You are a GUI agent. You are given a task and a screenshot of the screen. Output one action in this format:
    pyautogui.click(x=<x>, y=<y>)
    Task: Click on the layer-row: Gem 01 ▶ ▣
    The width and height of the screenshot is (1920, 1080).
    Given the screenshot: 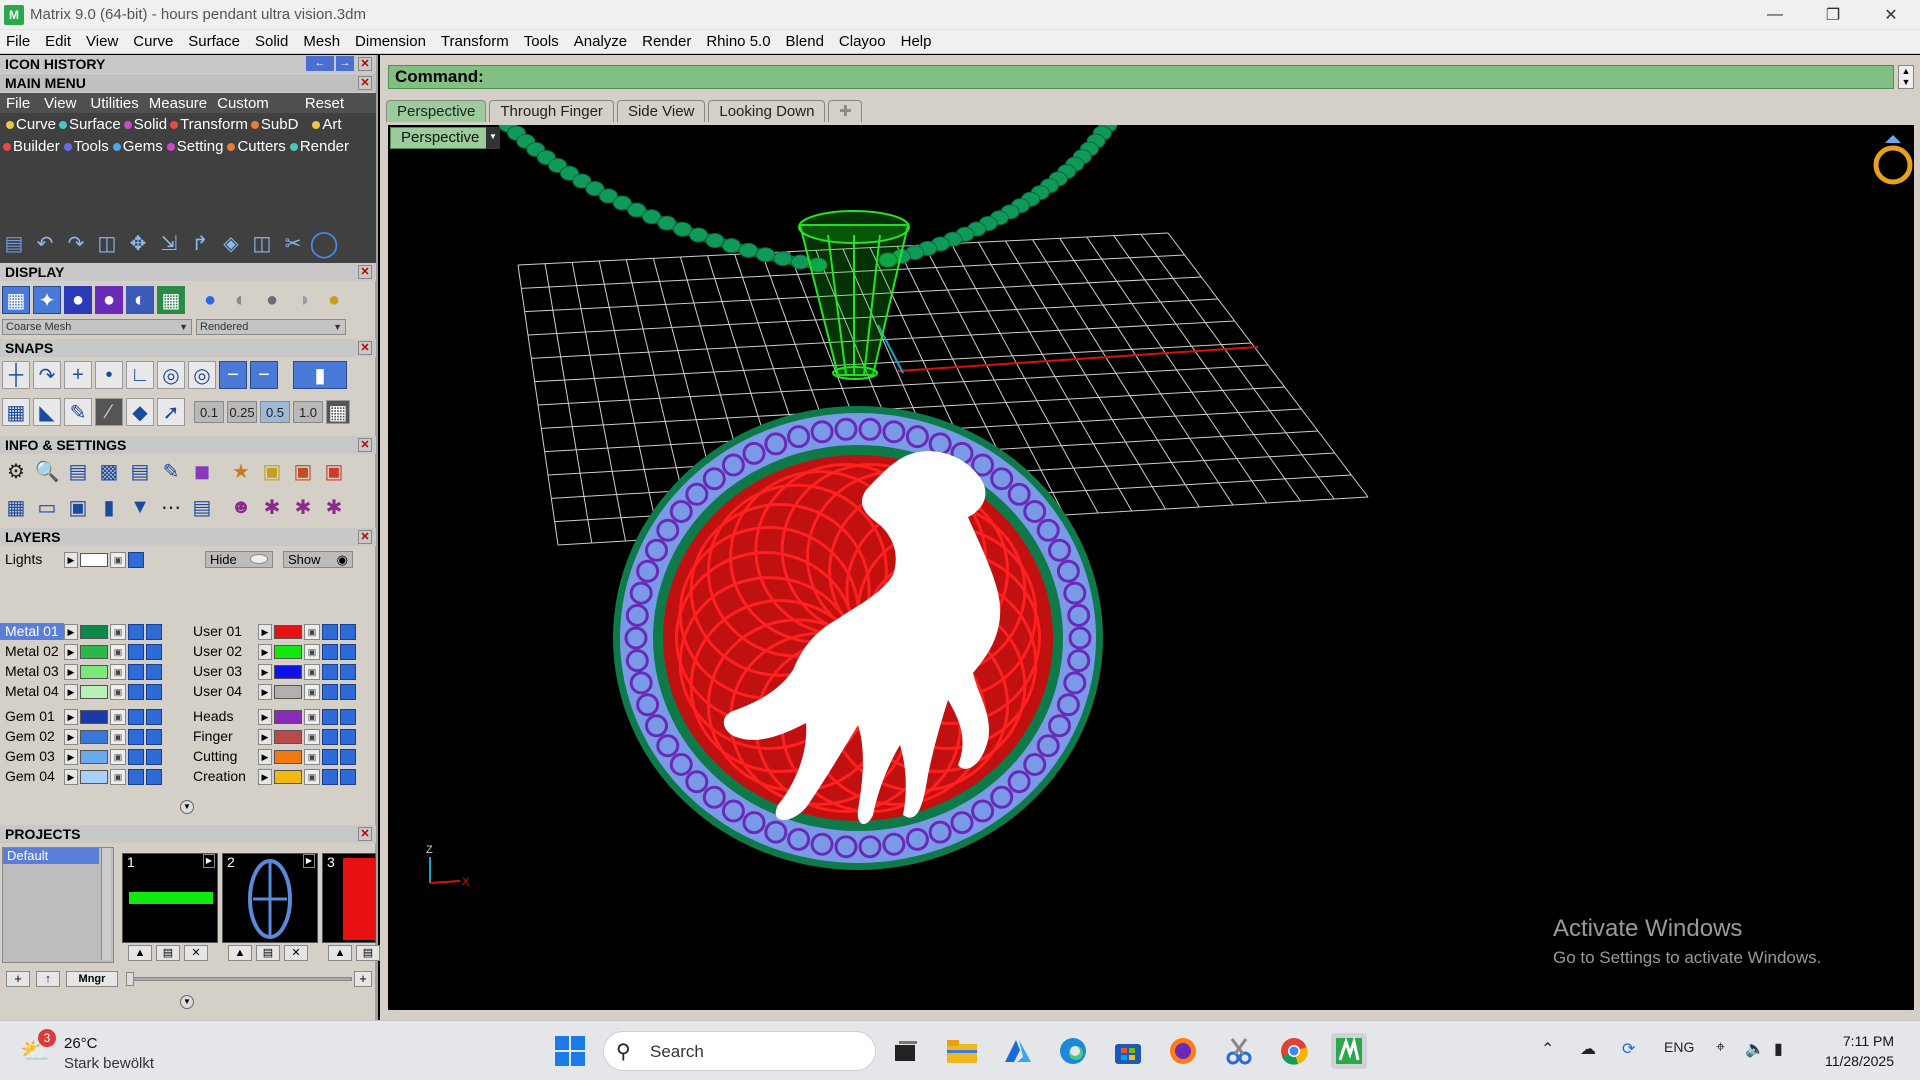 What is the action you would take?
    pyautogui.click(x=81, y=716)
    